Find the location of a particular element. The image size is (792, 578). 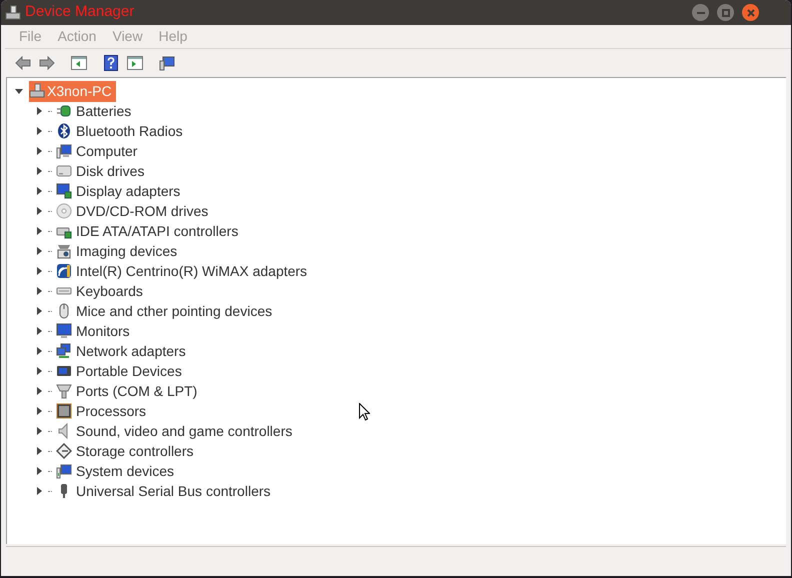

minimize-button is located at coordinates (700, 12).